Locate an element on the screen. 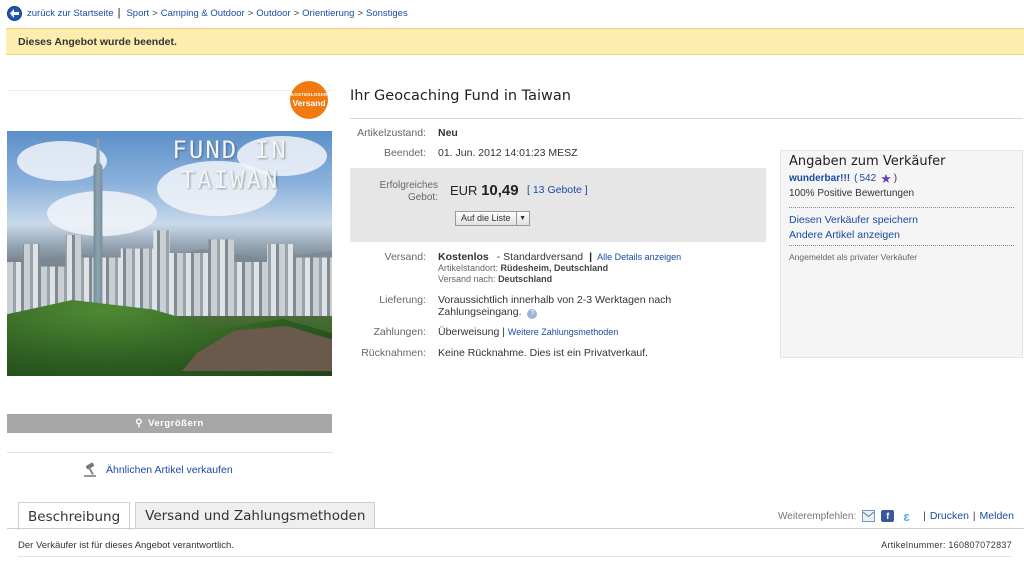 This screenshot has height=562, width=1024. private-seller-note: Angemeldet als privater Verkäufer is located at coordinates (853, 257).